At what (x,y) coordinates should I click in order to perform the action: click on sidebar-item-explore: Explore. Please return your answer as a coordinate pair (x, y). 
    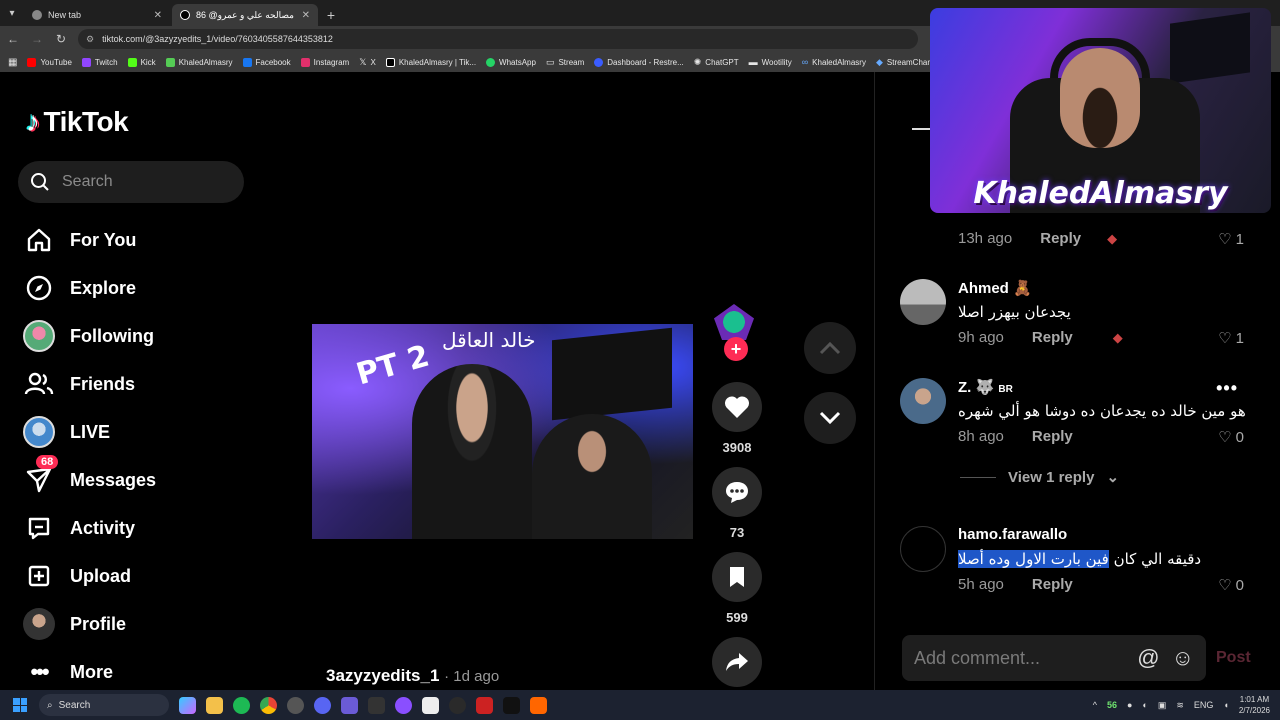
    Looking at the image, I should click on (132, 288).